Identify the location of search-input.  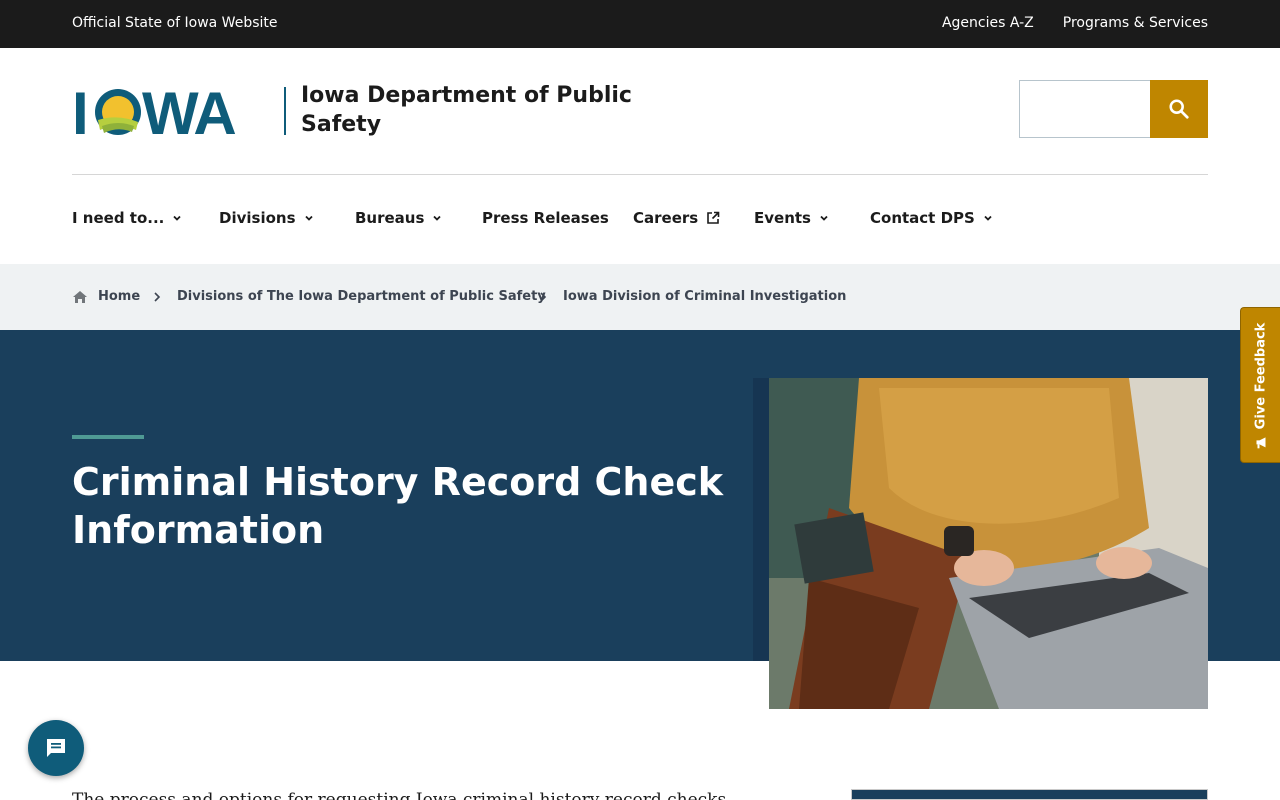
(1085, 109).